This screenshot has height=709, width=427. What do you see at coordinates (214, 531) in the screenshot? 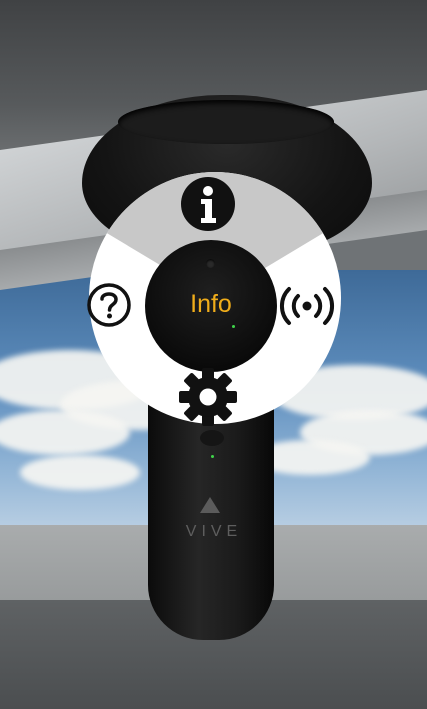
I see `controller-brand-text: VIVE` at bounding box center [214, 531].